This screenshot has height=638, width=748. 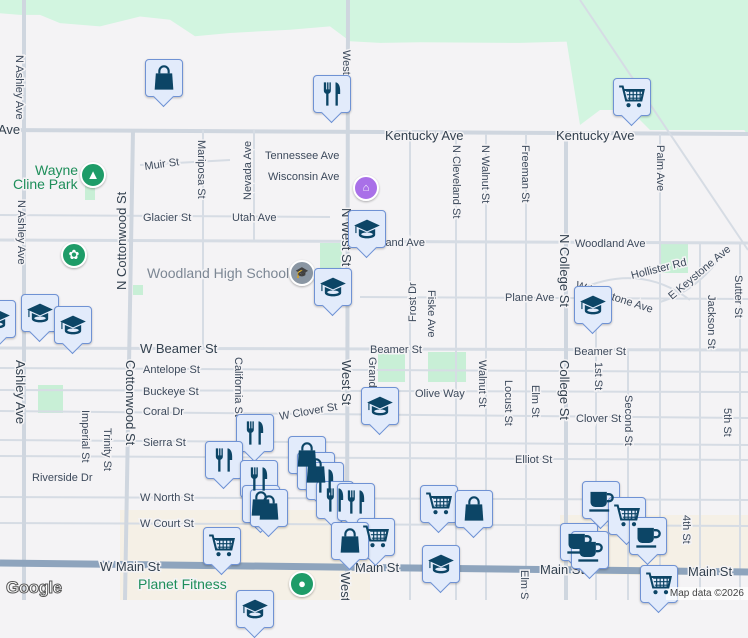 What do you see at coordinates (628, 420) in the screenshot?
I see `street-label: Second St` at bounding box center [628, 420].